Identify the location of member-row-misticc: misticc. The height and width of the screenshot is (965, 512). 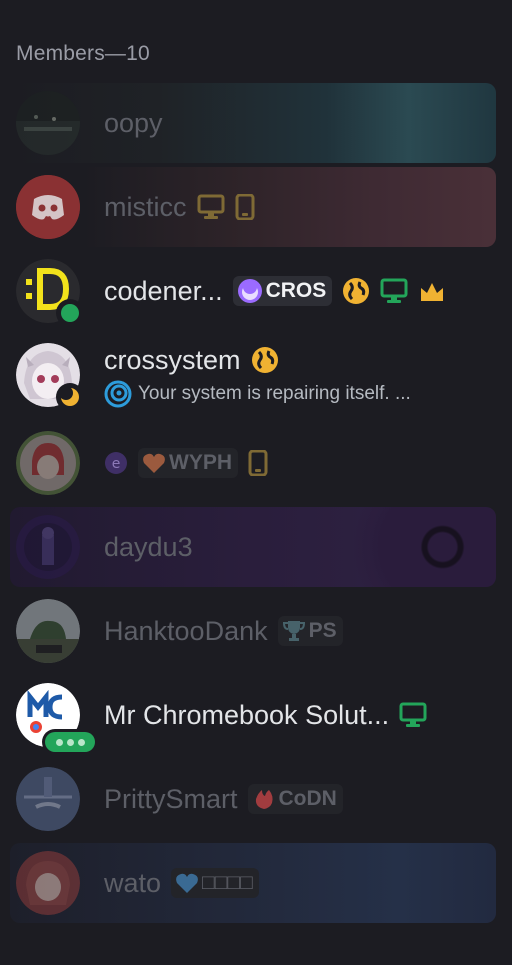
(253, 207).